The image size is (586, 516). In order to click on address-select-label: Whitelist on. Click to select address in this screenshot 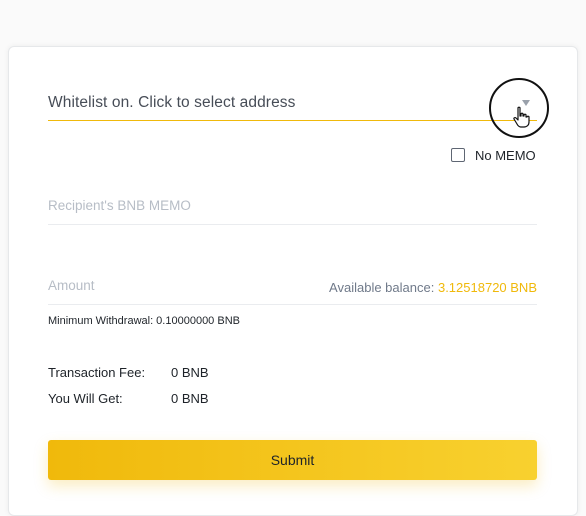, I will do `click(172, 102)`.